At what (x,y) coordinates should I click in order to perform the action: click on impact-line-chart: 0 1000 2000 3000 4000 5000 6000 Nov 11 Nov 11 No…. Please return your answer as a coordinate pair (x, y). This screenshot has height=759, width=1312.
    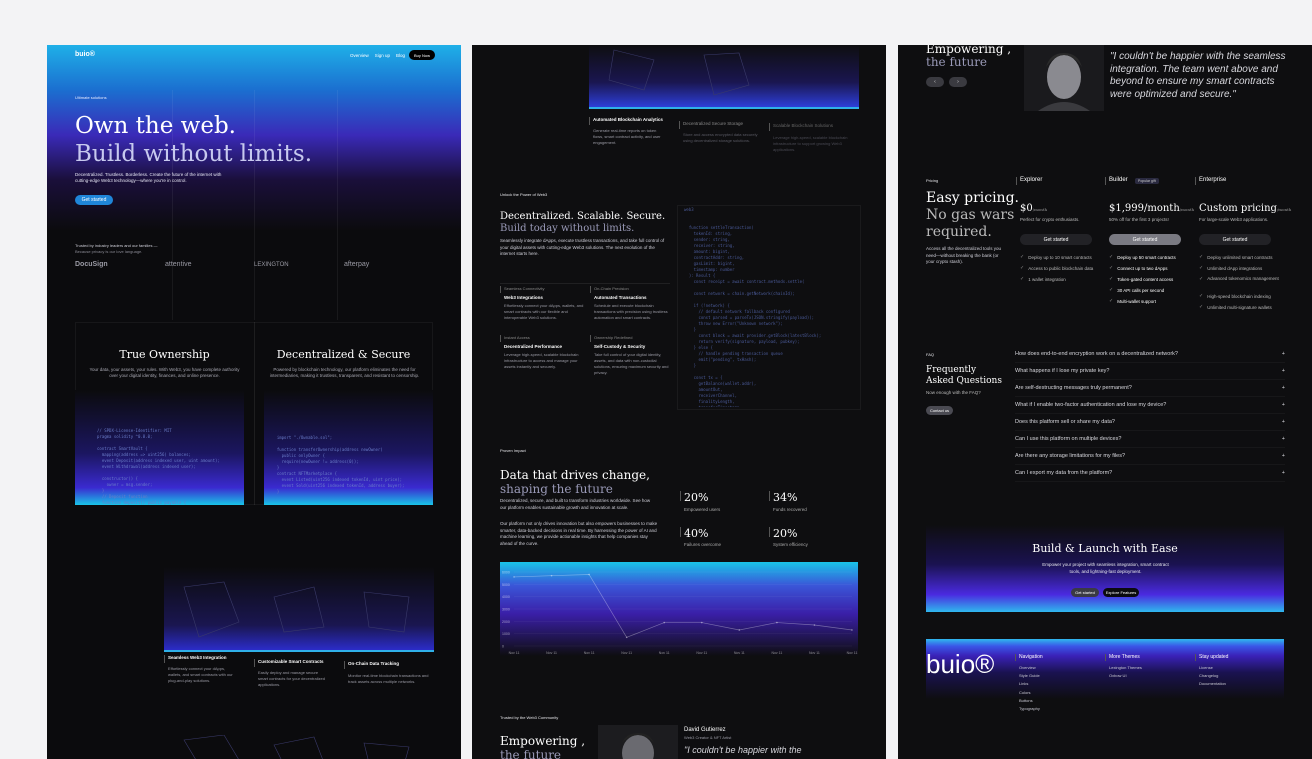
    Looking at the image, I should click on (679, 609).